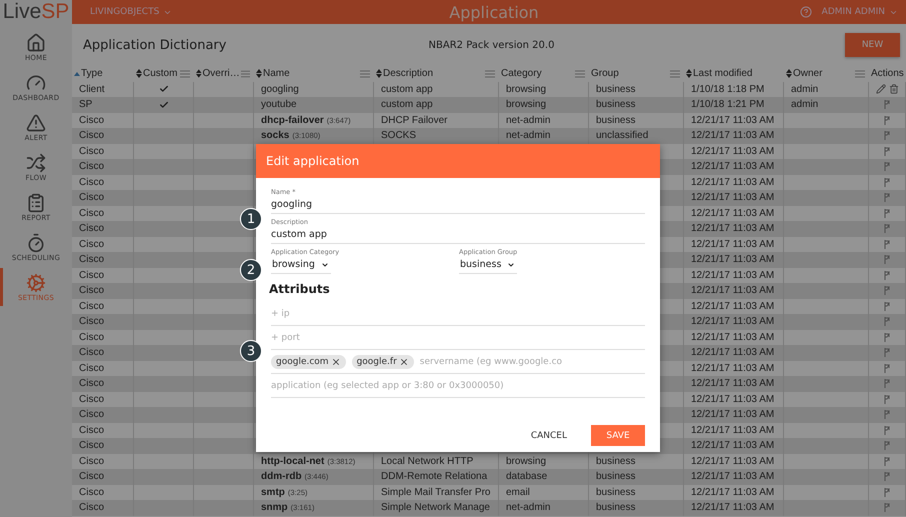  What do you see at coordinates (273, 492) in the screenshot?
I see `table-cell: smtp` at bounding box center [273, 492].